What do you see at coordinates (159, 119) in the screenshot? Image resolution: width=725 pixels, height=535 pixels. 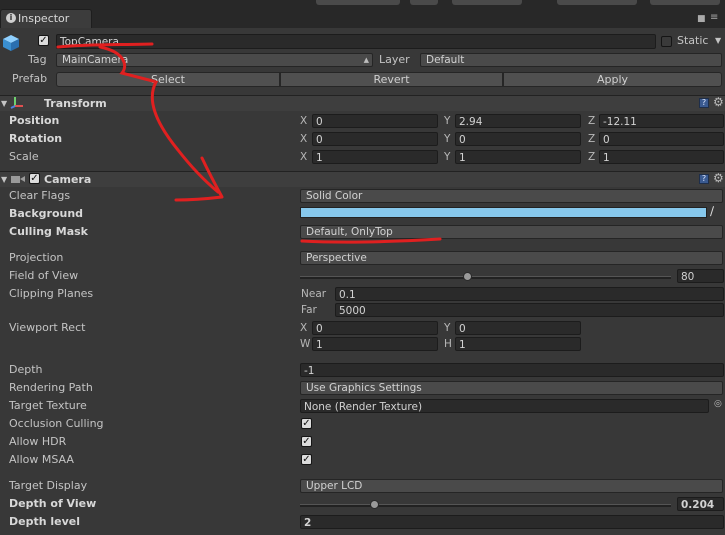 I see `annotation-arrow-curve` at bounding box center [159, 119].